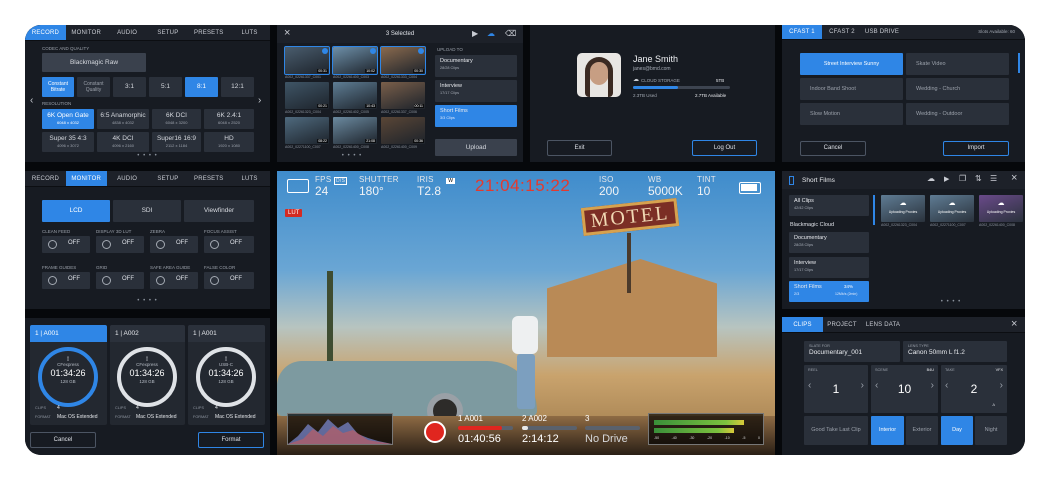  What do you see at coordinates (510, 33) in the screenshot?
I see `trash-icon: ⌫` at bounding box center [510, 33].